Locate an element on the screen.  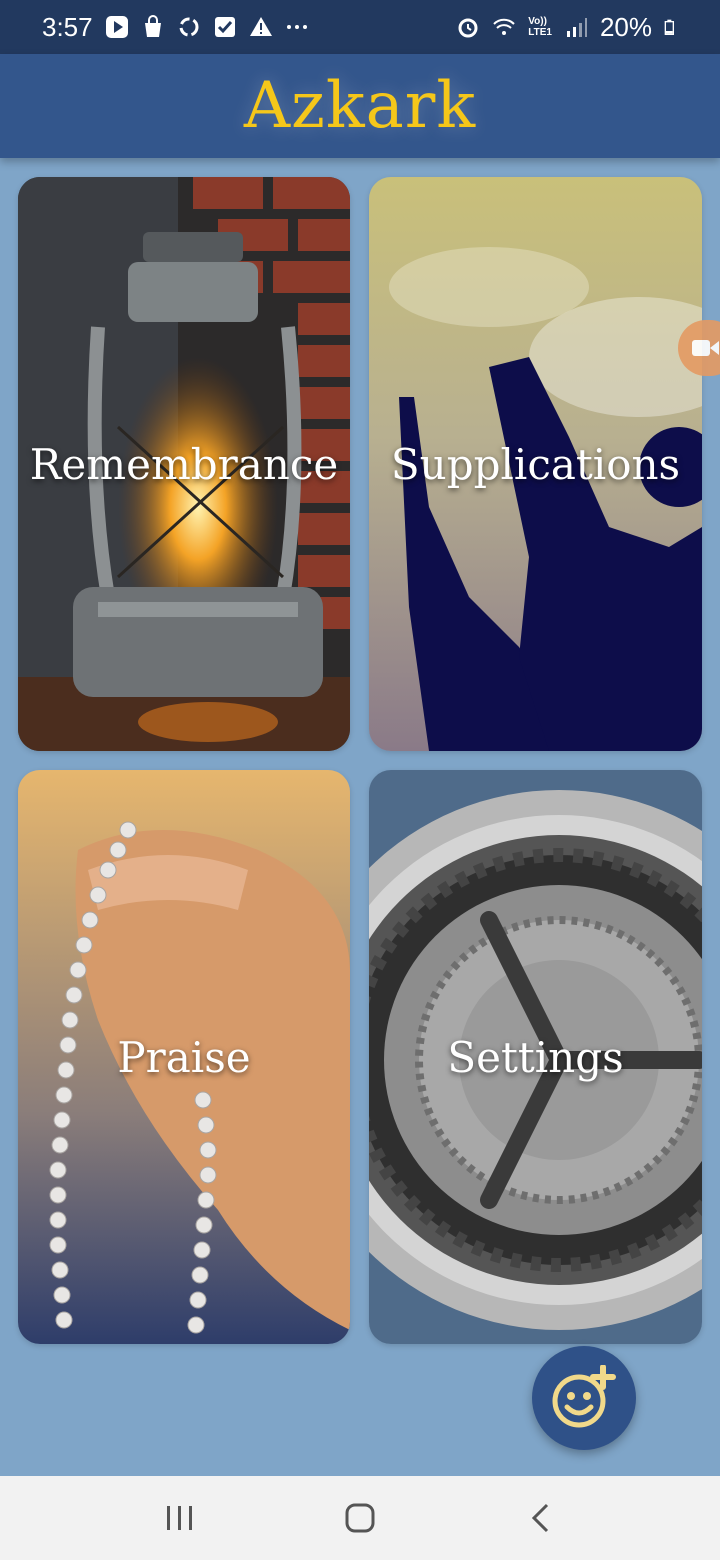
add-emoji-icon is located at coordinates (584, 1396).